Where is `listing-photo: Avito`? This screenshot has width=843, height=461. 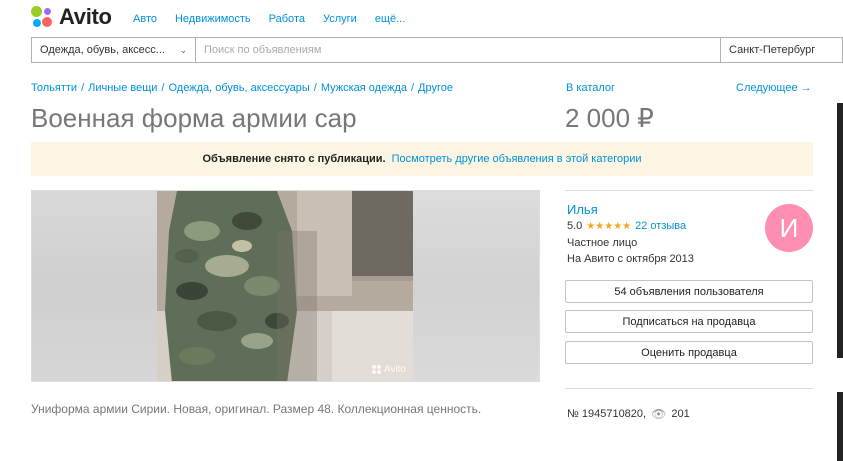
listing-photo: Avito is located at coordinates (285, 286).